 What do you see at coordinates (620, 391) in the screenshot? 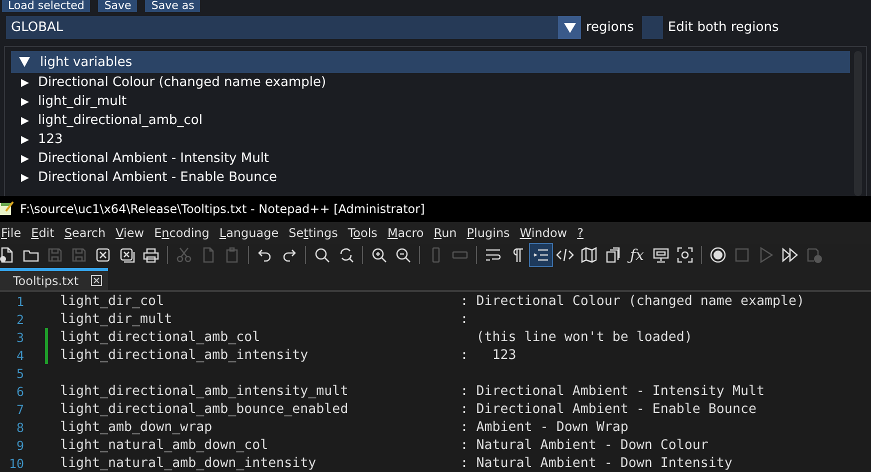
I see `code-text: Directional Ambient - Intensity Mult` at bounding box center [620, 391].